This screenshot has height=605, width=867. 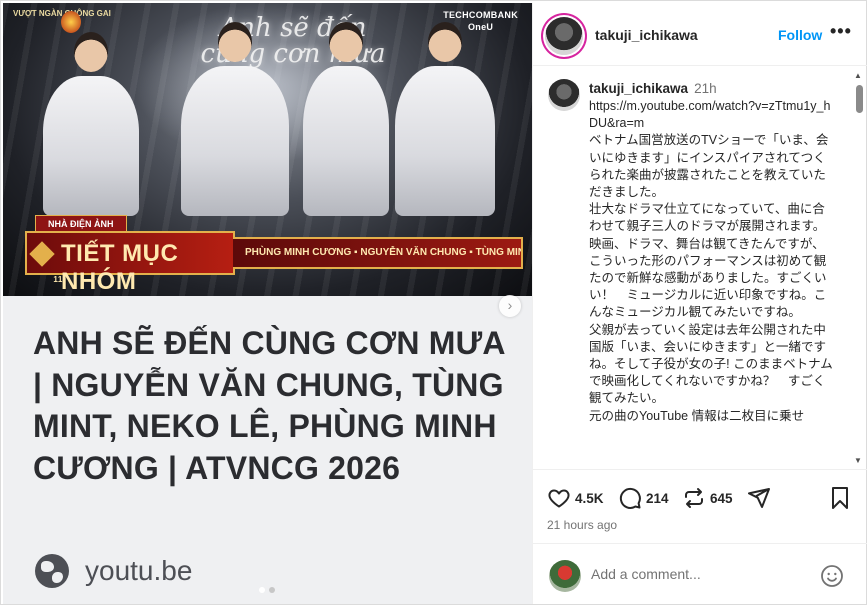 I want to click on comment-count: 214, so click(x=657, y=498).